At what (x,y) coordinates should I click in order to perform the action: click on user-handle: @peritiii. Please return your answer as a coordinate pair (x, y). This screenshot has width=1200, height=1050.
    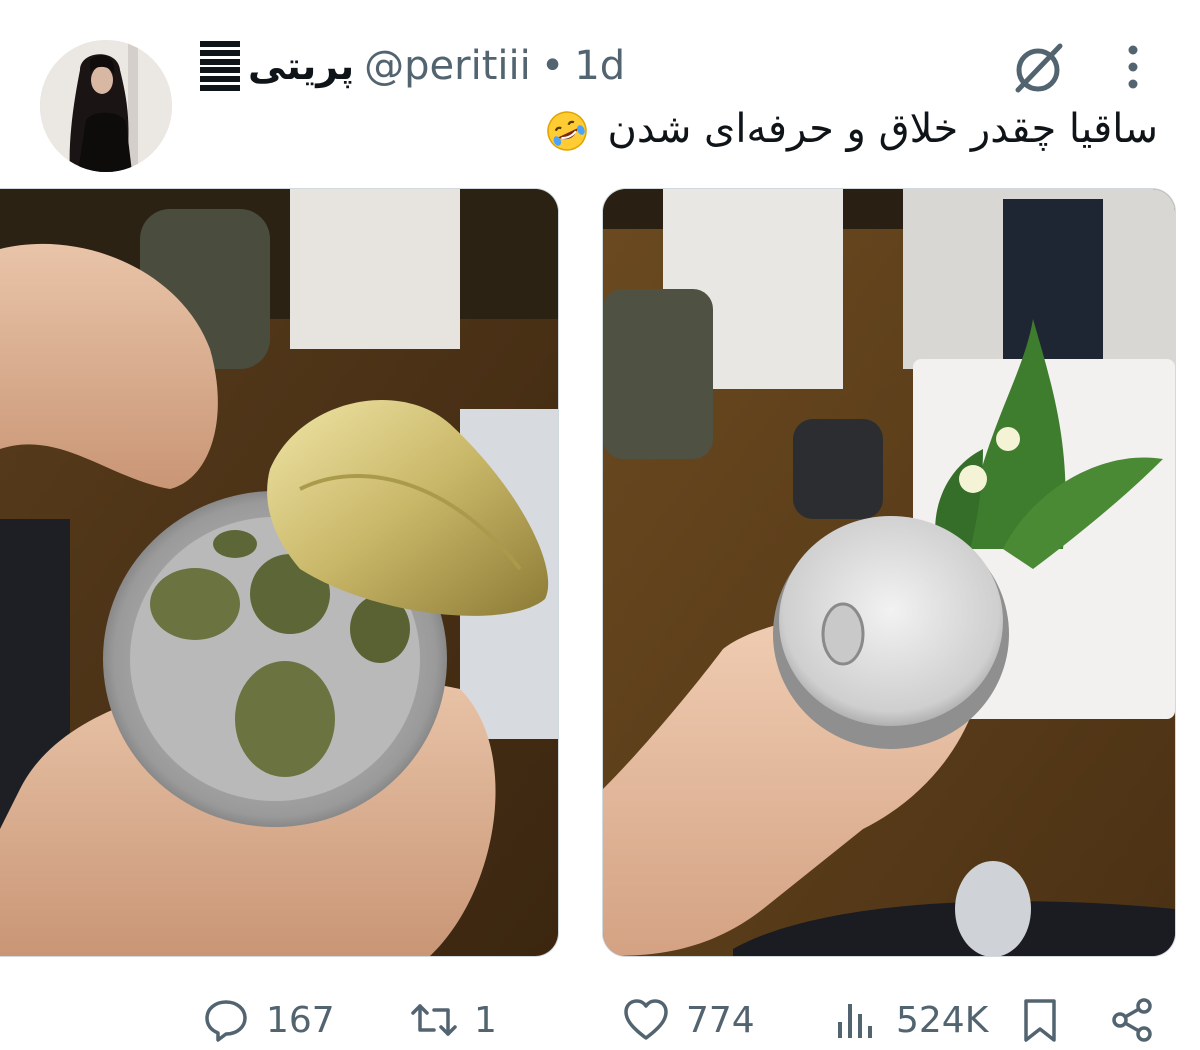
    Looking at the image, I should click on (447, 66).